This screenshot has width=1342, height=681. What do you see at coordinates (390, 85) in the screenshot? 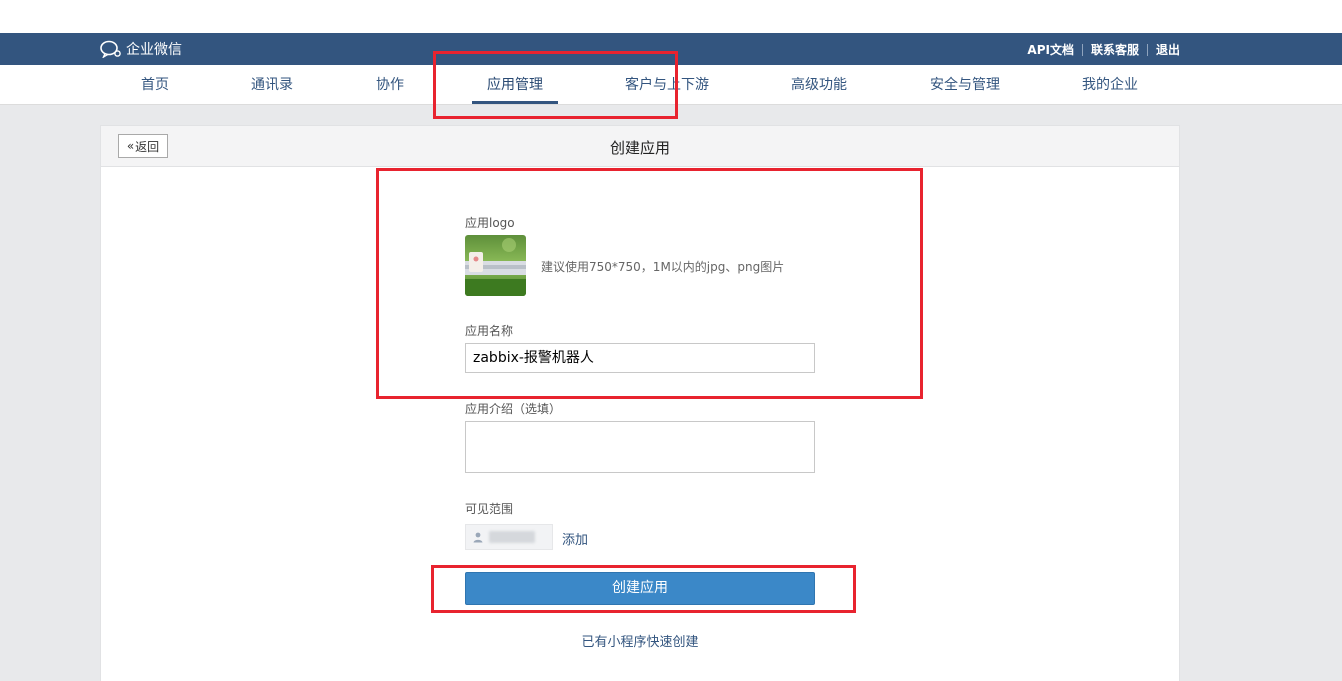
I see `nav-collaboration: 协作` at bounding box center [390, 85].